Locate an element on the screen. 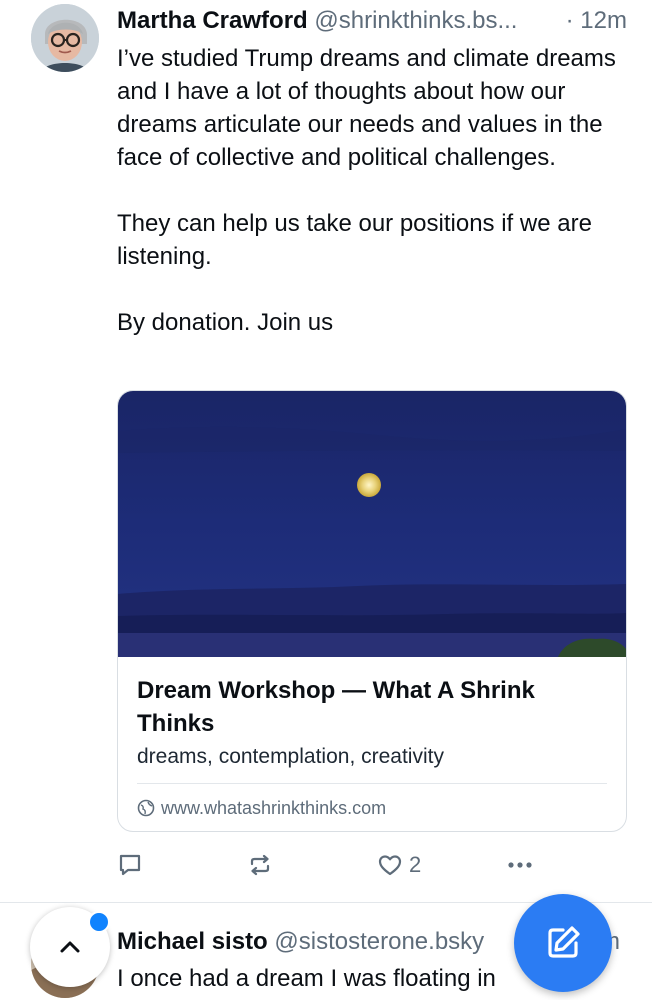 The image size is (652, 1000). avatar is located at coordinates (65, 38).